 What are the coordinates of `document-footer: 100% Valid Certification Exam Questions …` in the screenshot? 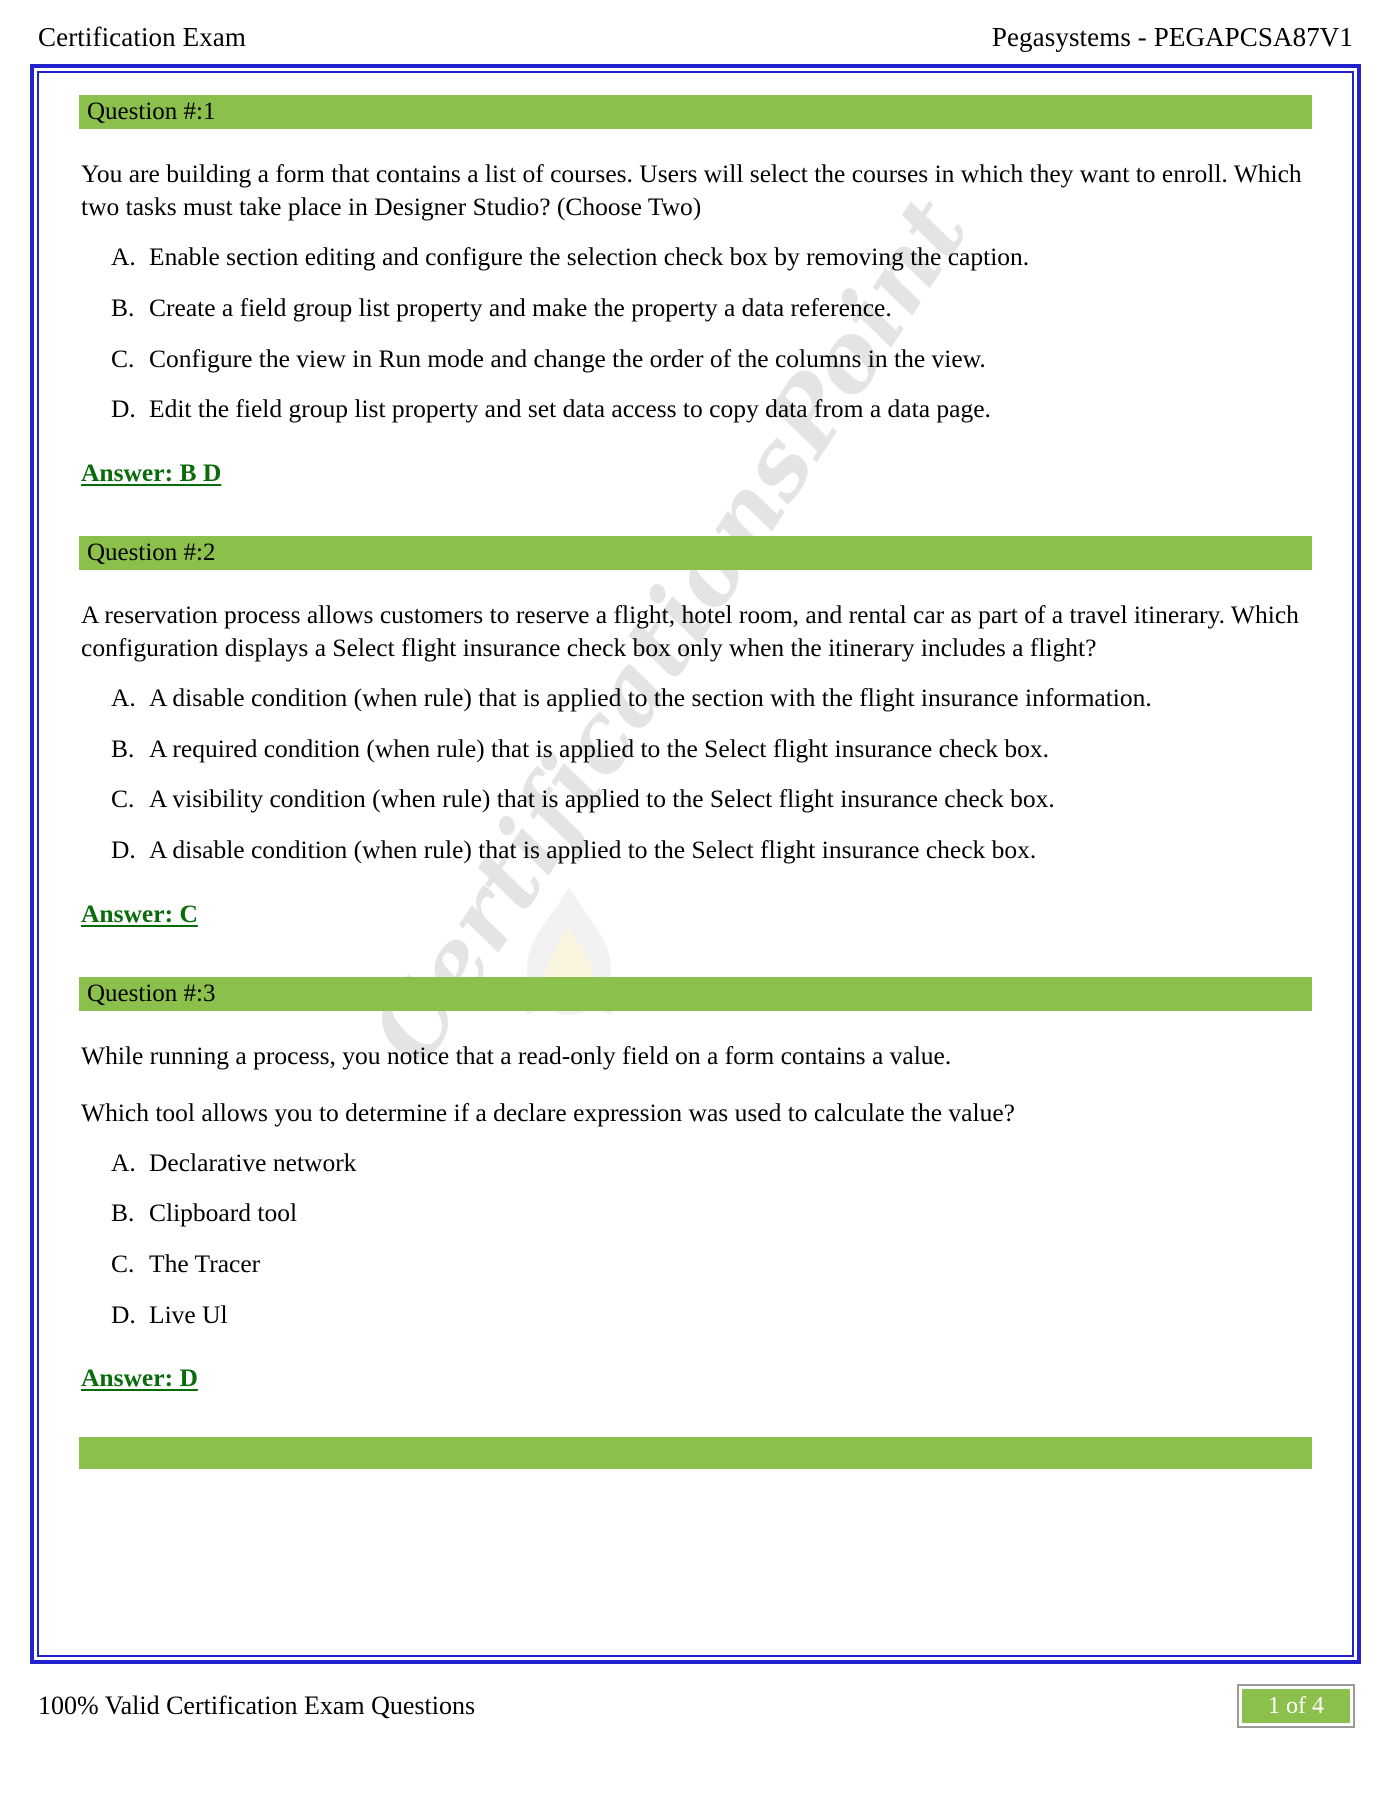 It's located at (695, 1696).